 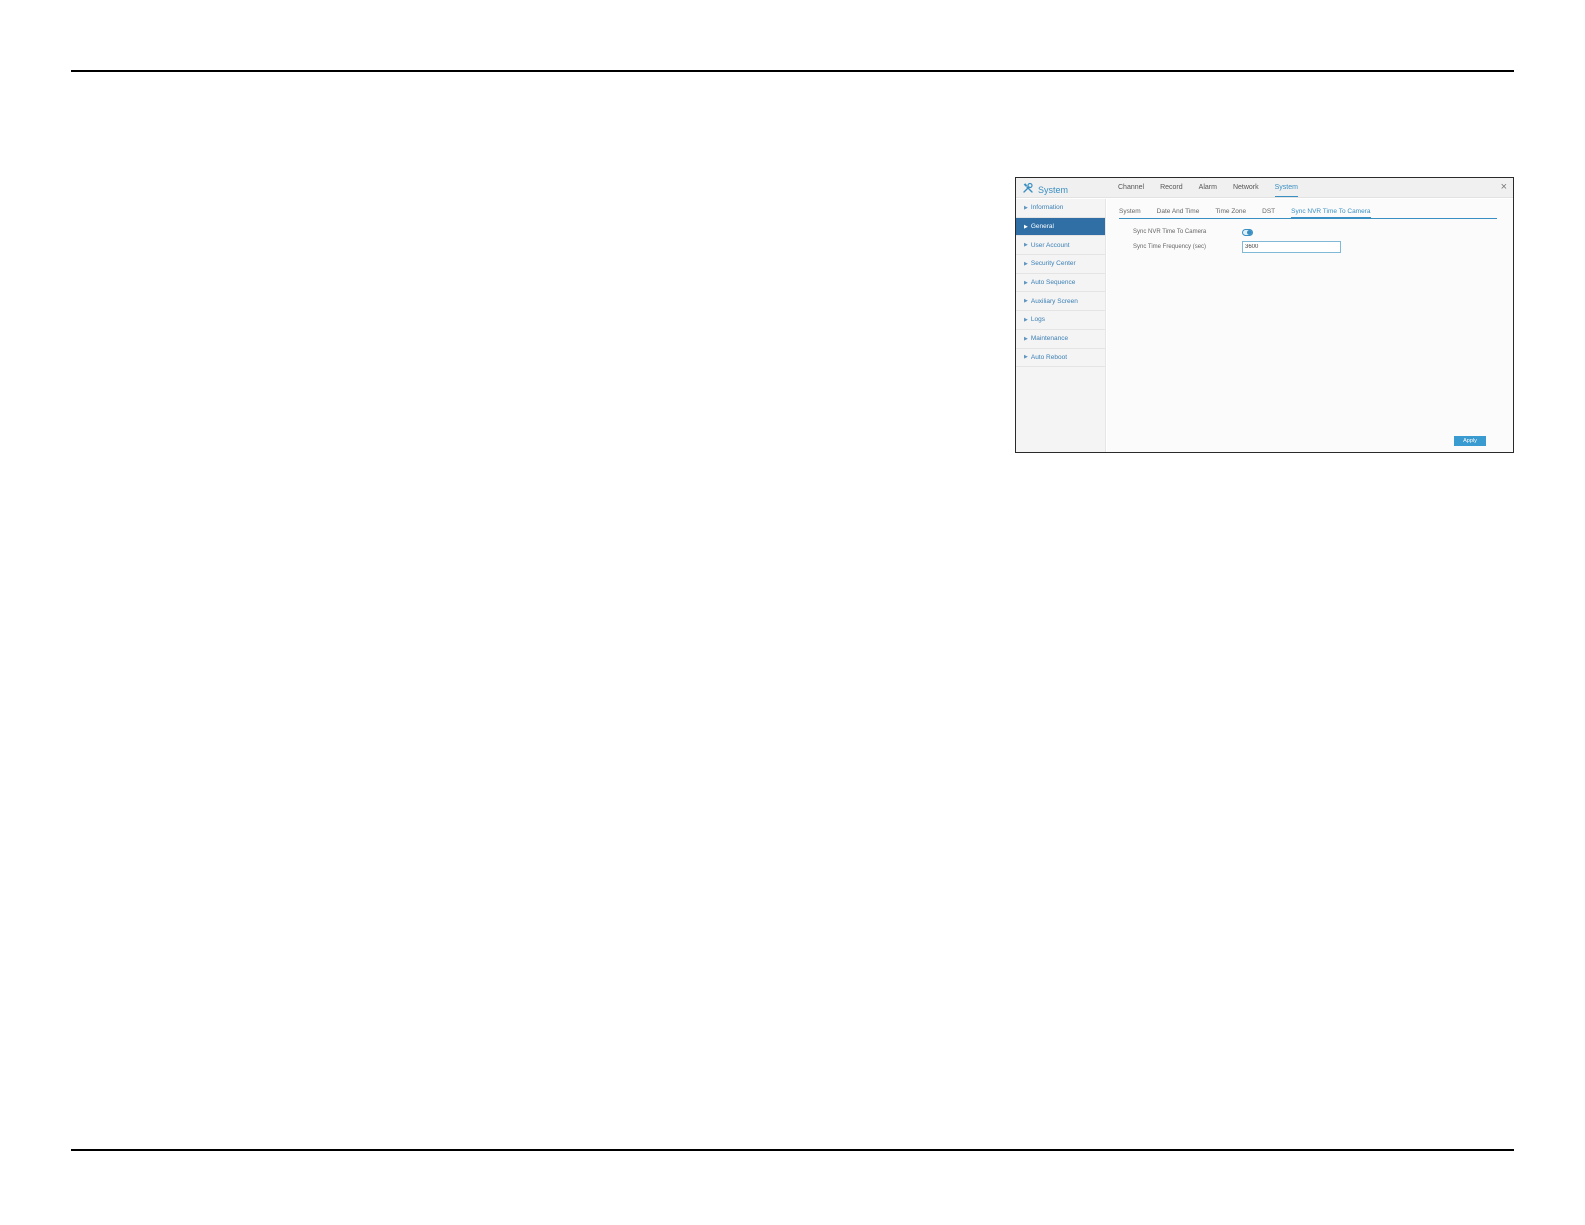 I want to click on subtab-time-zone: Time Zone, so click(x=1230, y=212).